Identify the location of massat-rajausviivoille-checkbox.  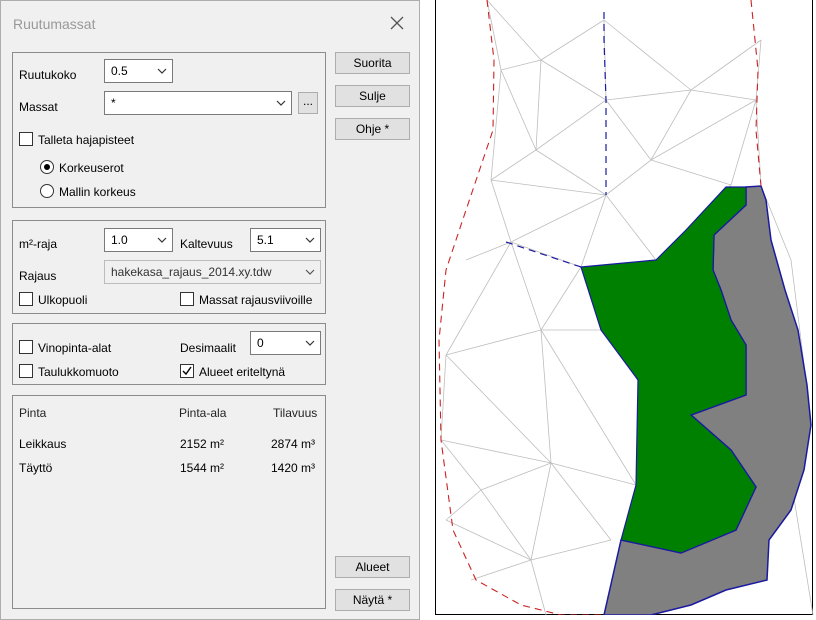
(187, 299).